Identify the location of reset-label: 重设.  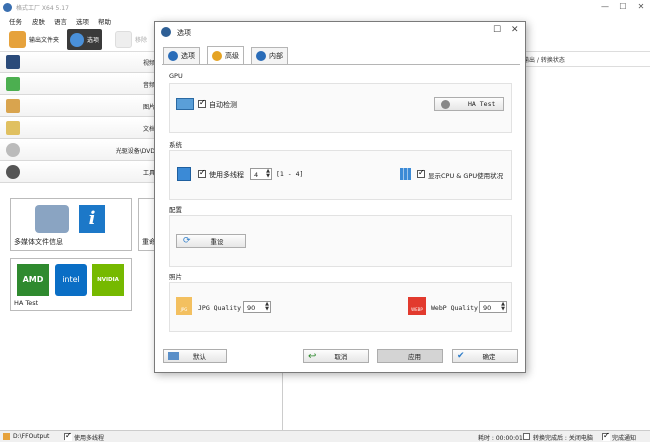
(217, 242).